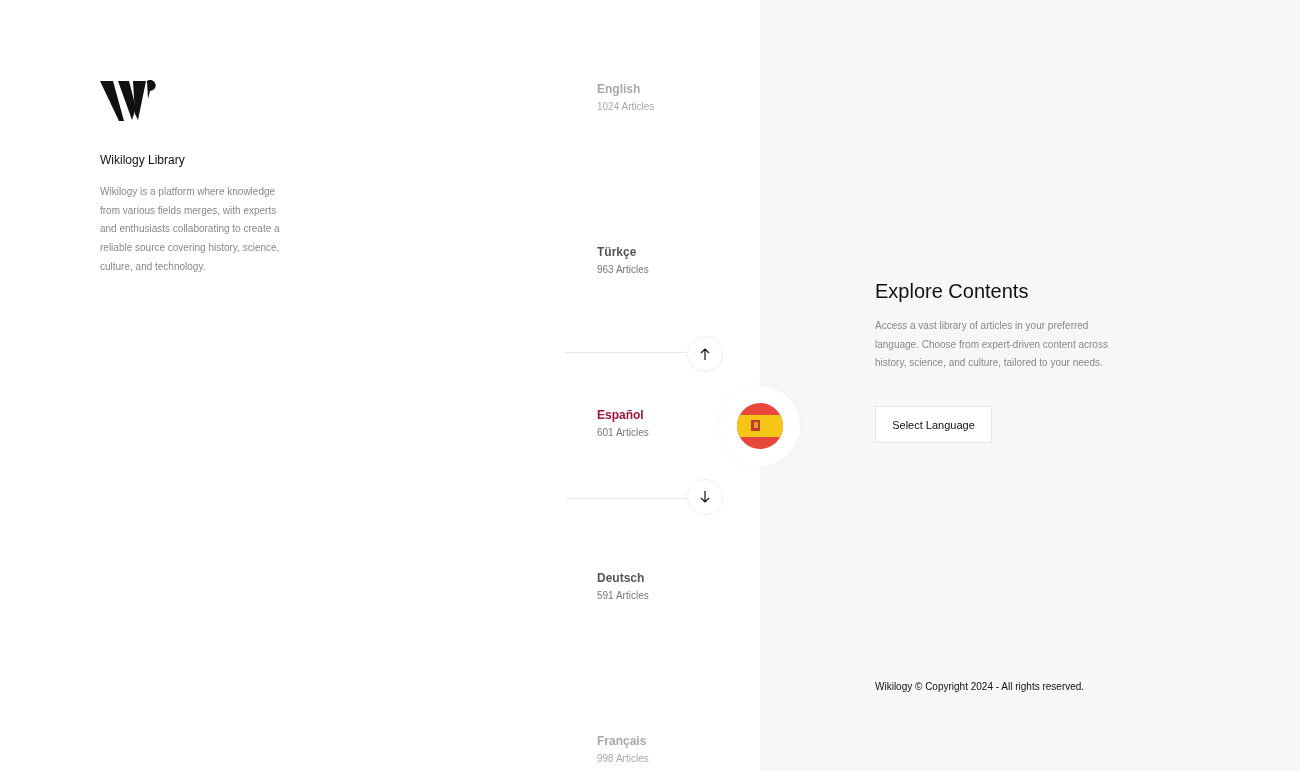  I want to click on arrow-up-icon, so click(705, 354).